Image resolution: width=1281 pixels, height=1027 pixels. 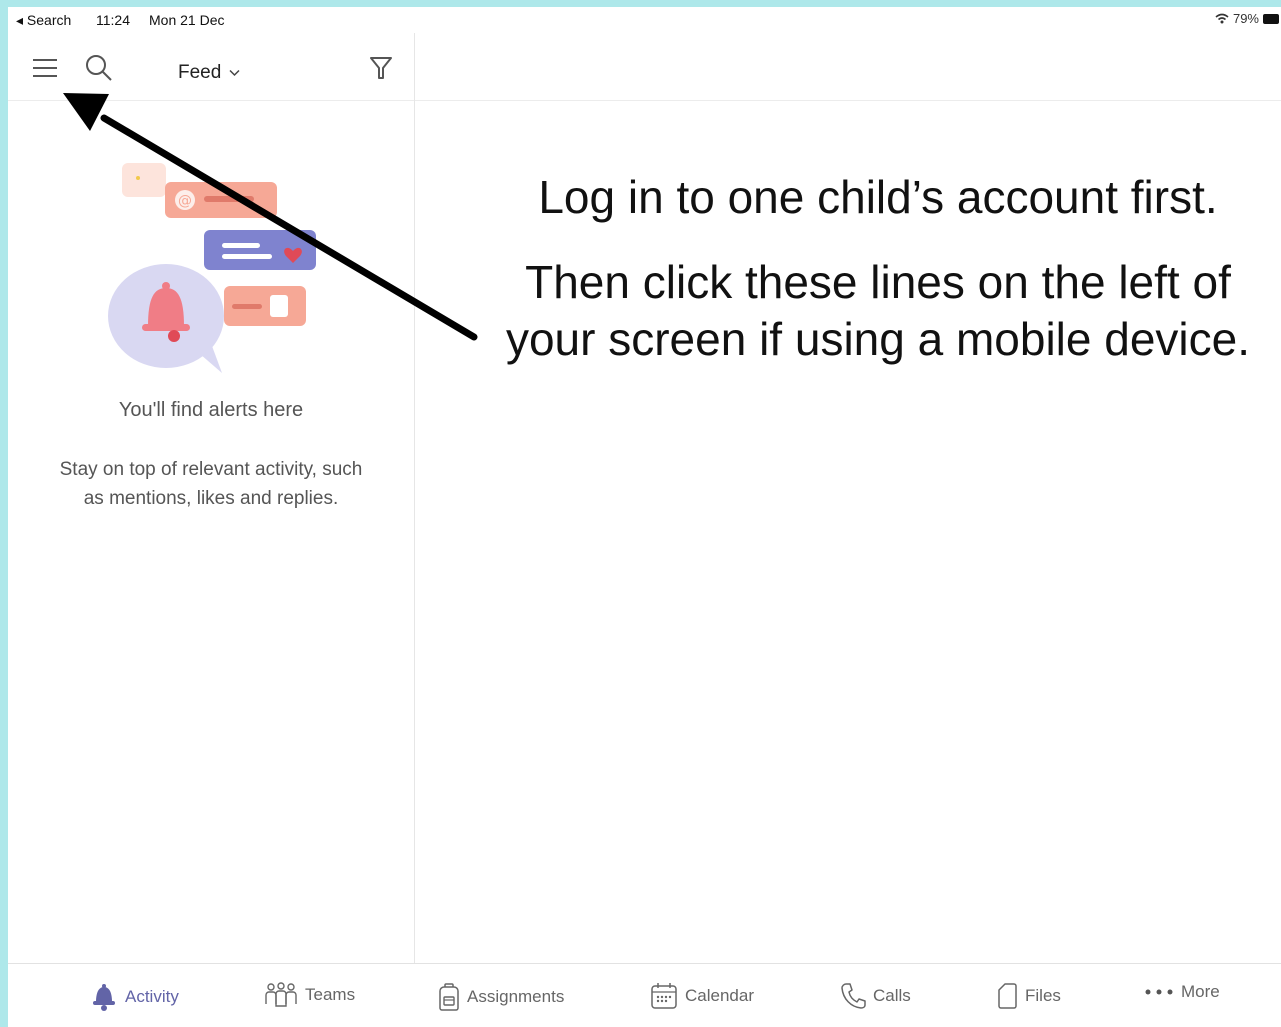 I want to click on status-bar: ◂ Search 11:24 Mon 21 Dec 79%, so click(x=644, y=20).